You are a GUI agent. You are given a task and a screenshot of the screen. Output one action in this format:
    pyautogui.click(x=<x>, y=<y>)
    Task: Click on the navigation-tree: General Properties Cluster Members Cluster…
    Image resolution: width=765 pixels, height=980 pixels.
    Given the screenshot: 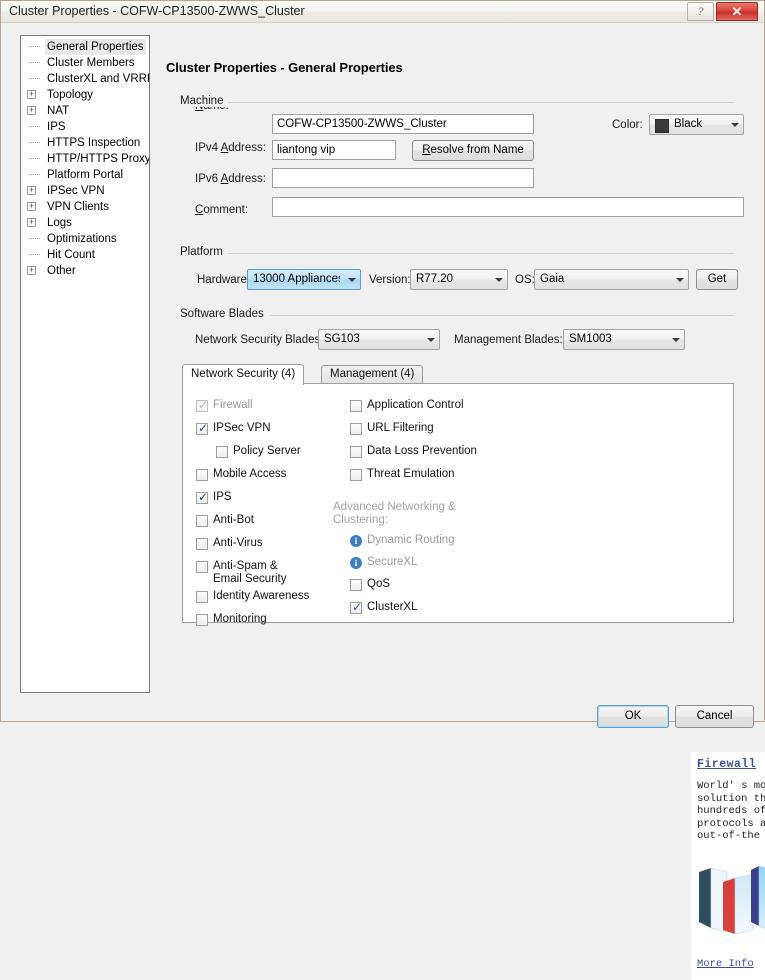 What is the action you would take?
    pyautogui.click(x=85, y=364)
    